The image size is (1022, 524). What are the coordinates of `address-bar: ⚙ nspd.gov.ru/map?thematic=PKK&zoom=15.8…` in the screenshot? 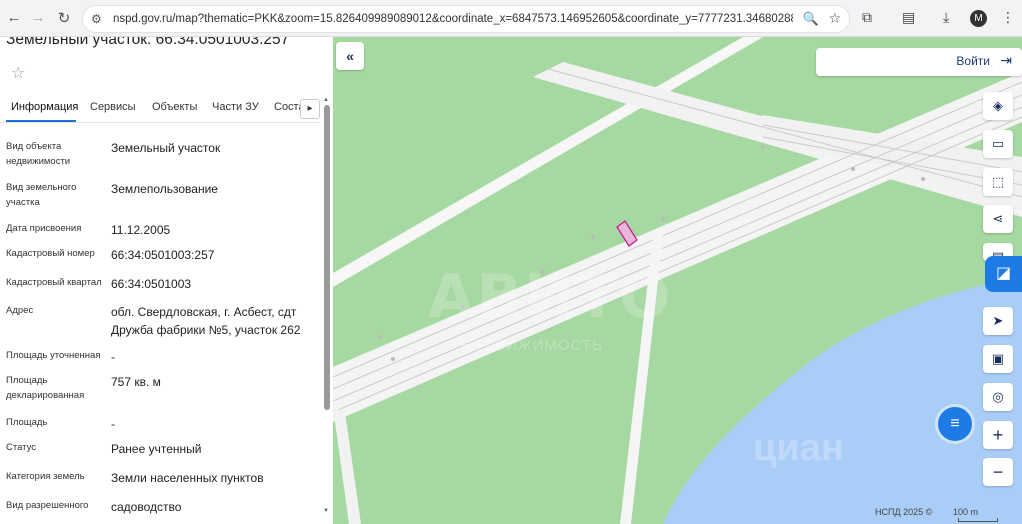 It's located at (466, 19).